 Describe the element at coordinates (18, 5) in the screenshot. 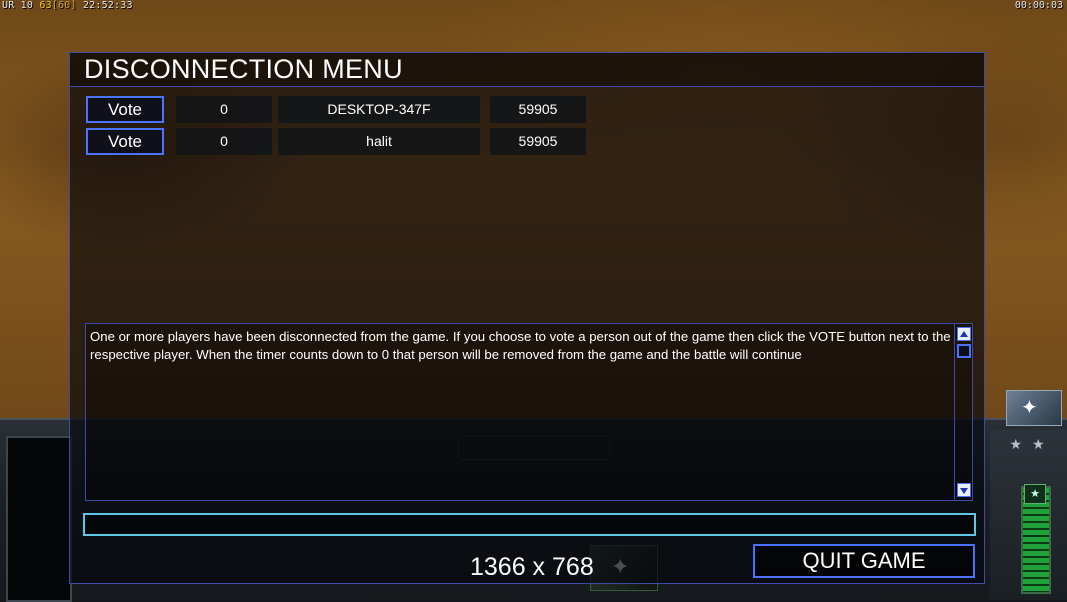

I see `hud-prefix: UR 10` at that location.